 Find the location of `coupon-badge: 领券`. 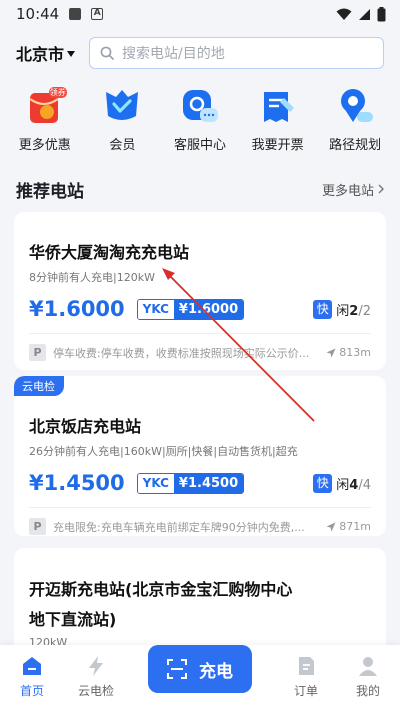

coupon-badge: 领券 is located at coordinates (57, 92).